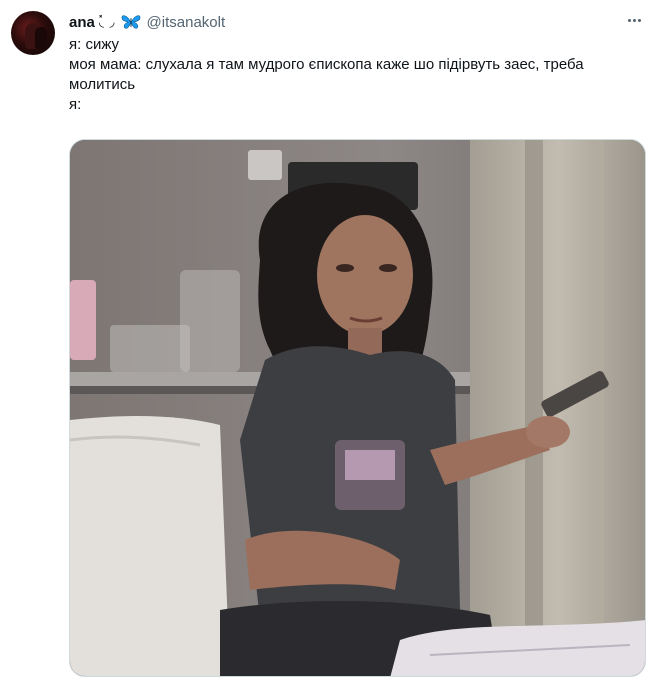 This screenshot has height=684, width=658. I want to click on more-options-button, so click(634, 20).